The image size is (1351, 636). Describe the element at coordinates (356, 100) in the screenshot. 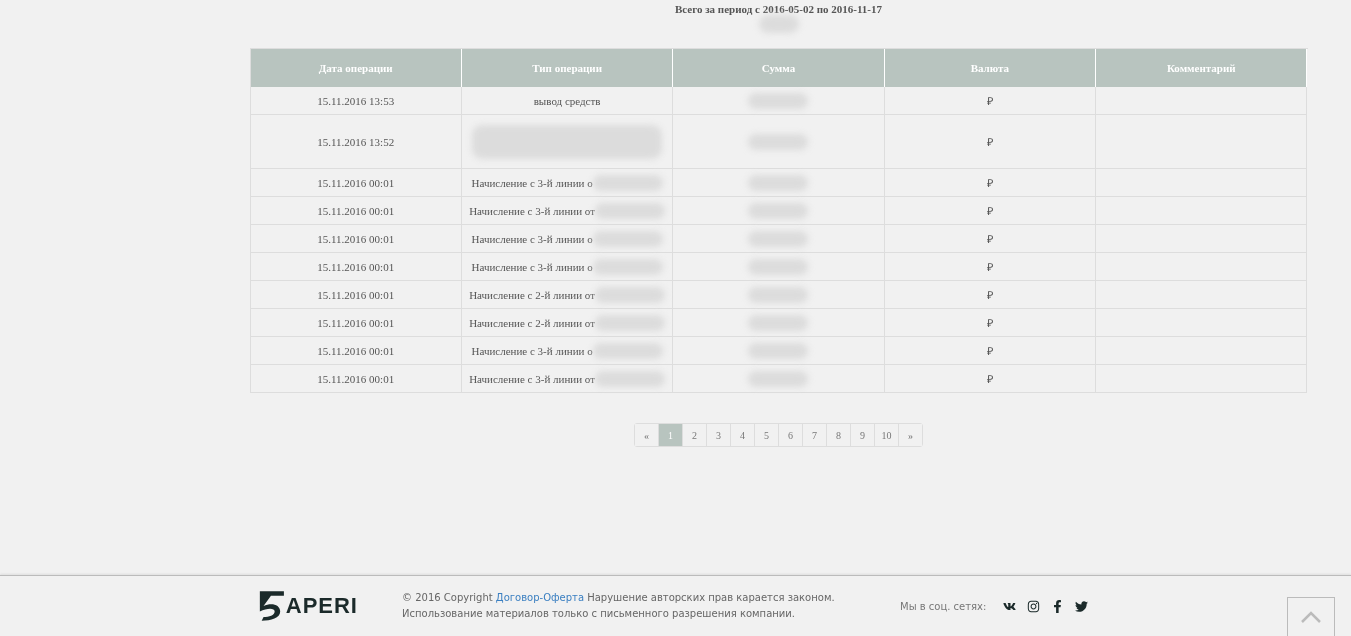

I see `date-text: 15.11.2016 13:53` at that location.